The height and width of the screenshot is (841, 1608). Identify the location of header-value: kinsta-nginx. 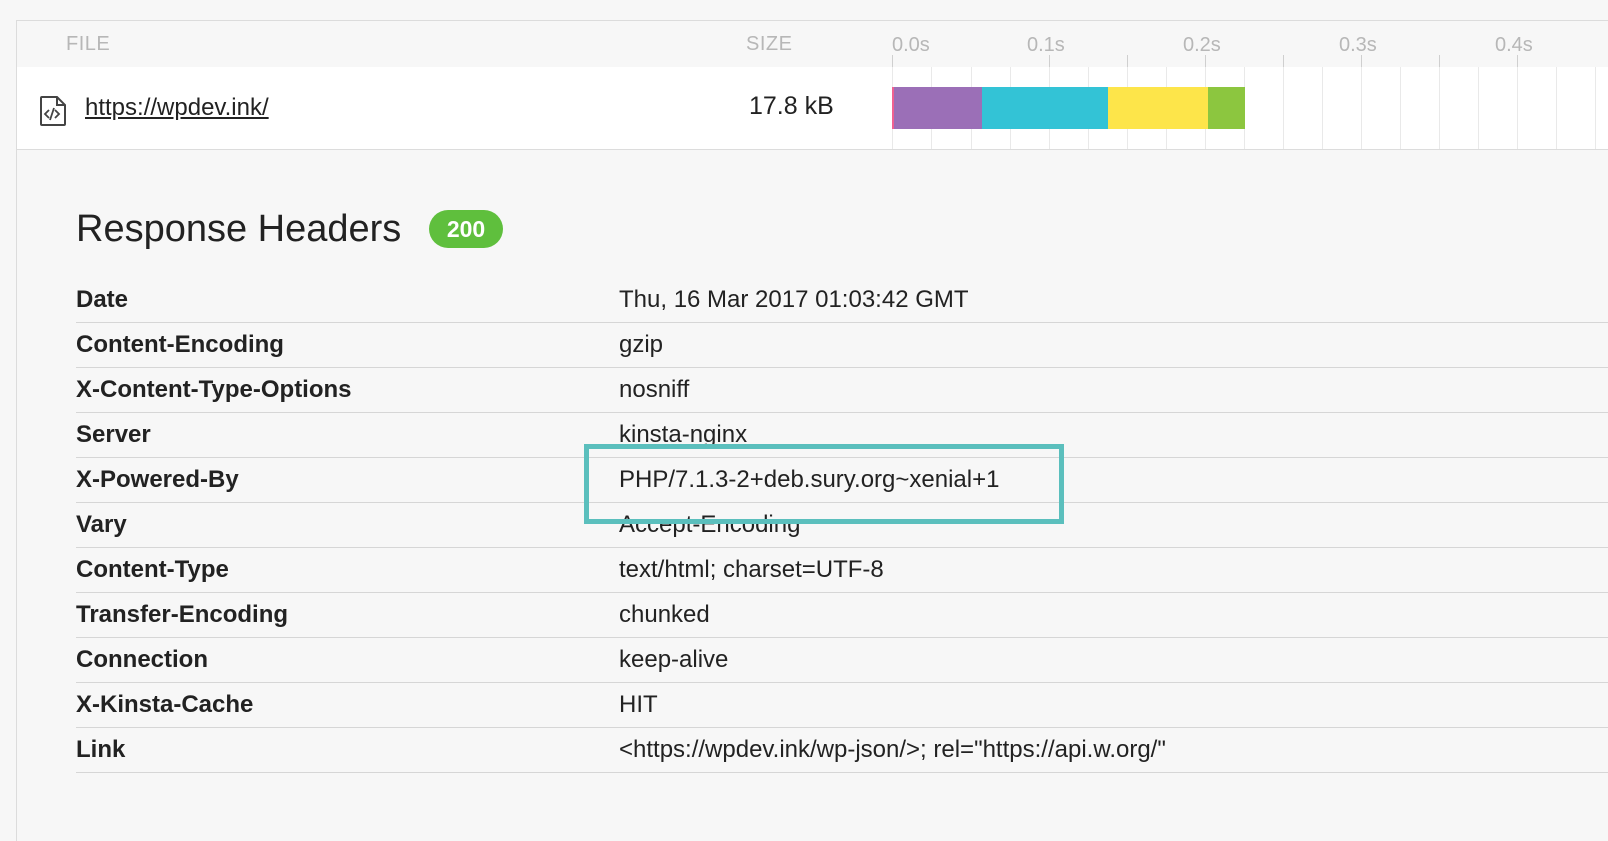
(683, 434).